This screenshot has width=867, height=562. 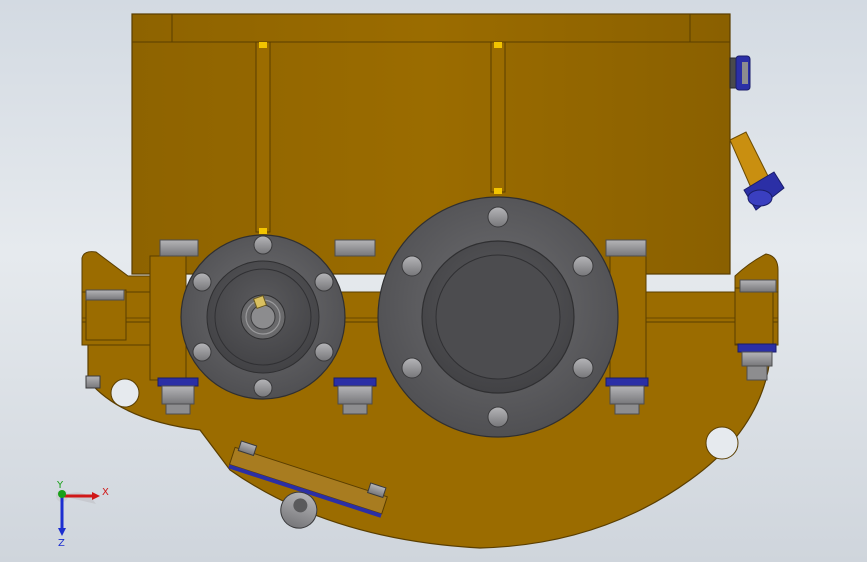 What do you see at coordinates (263, 317) in the screenshot?
I see `input-shaft-flange` at bounding box center [263, 317].